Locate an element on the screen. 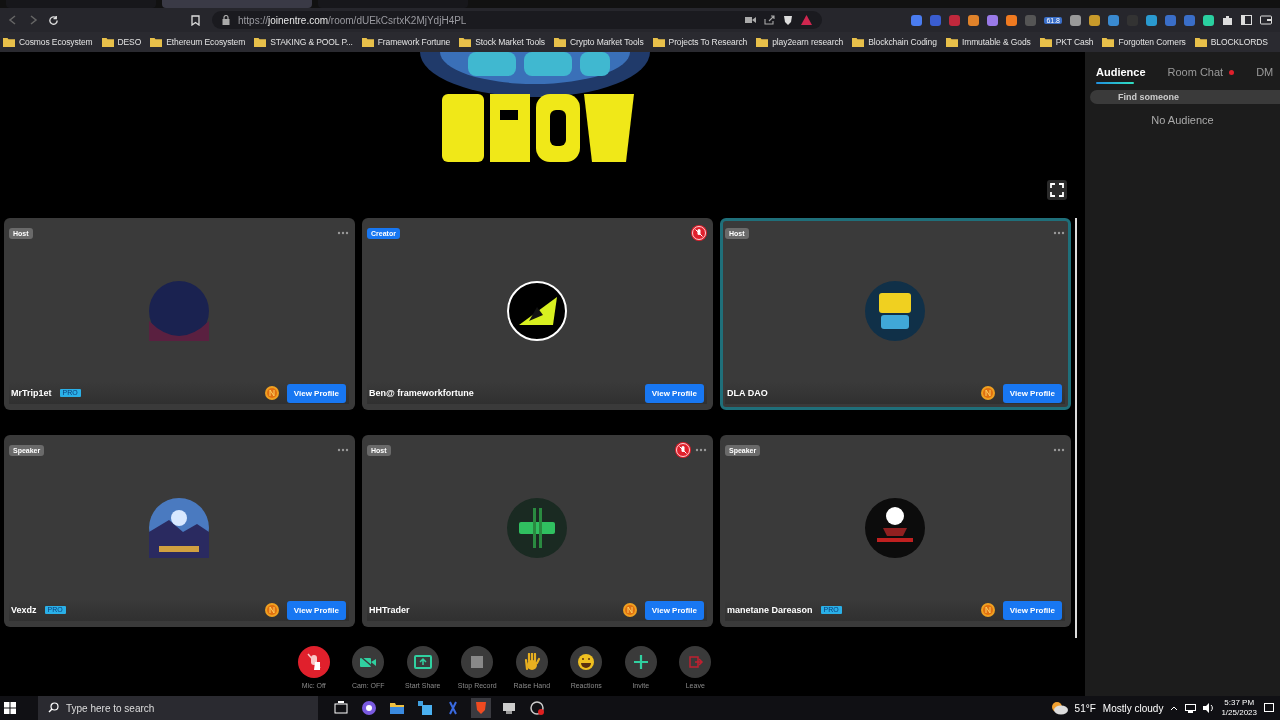  screen-share-icon is located at coordinates (422, 662).